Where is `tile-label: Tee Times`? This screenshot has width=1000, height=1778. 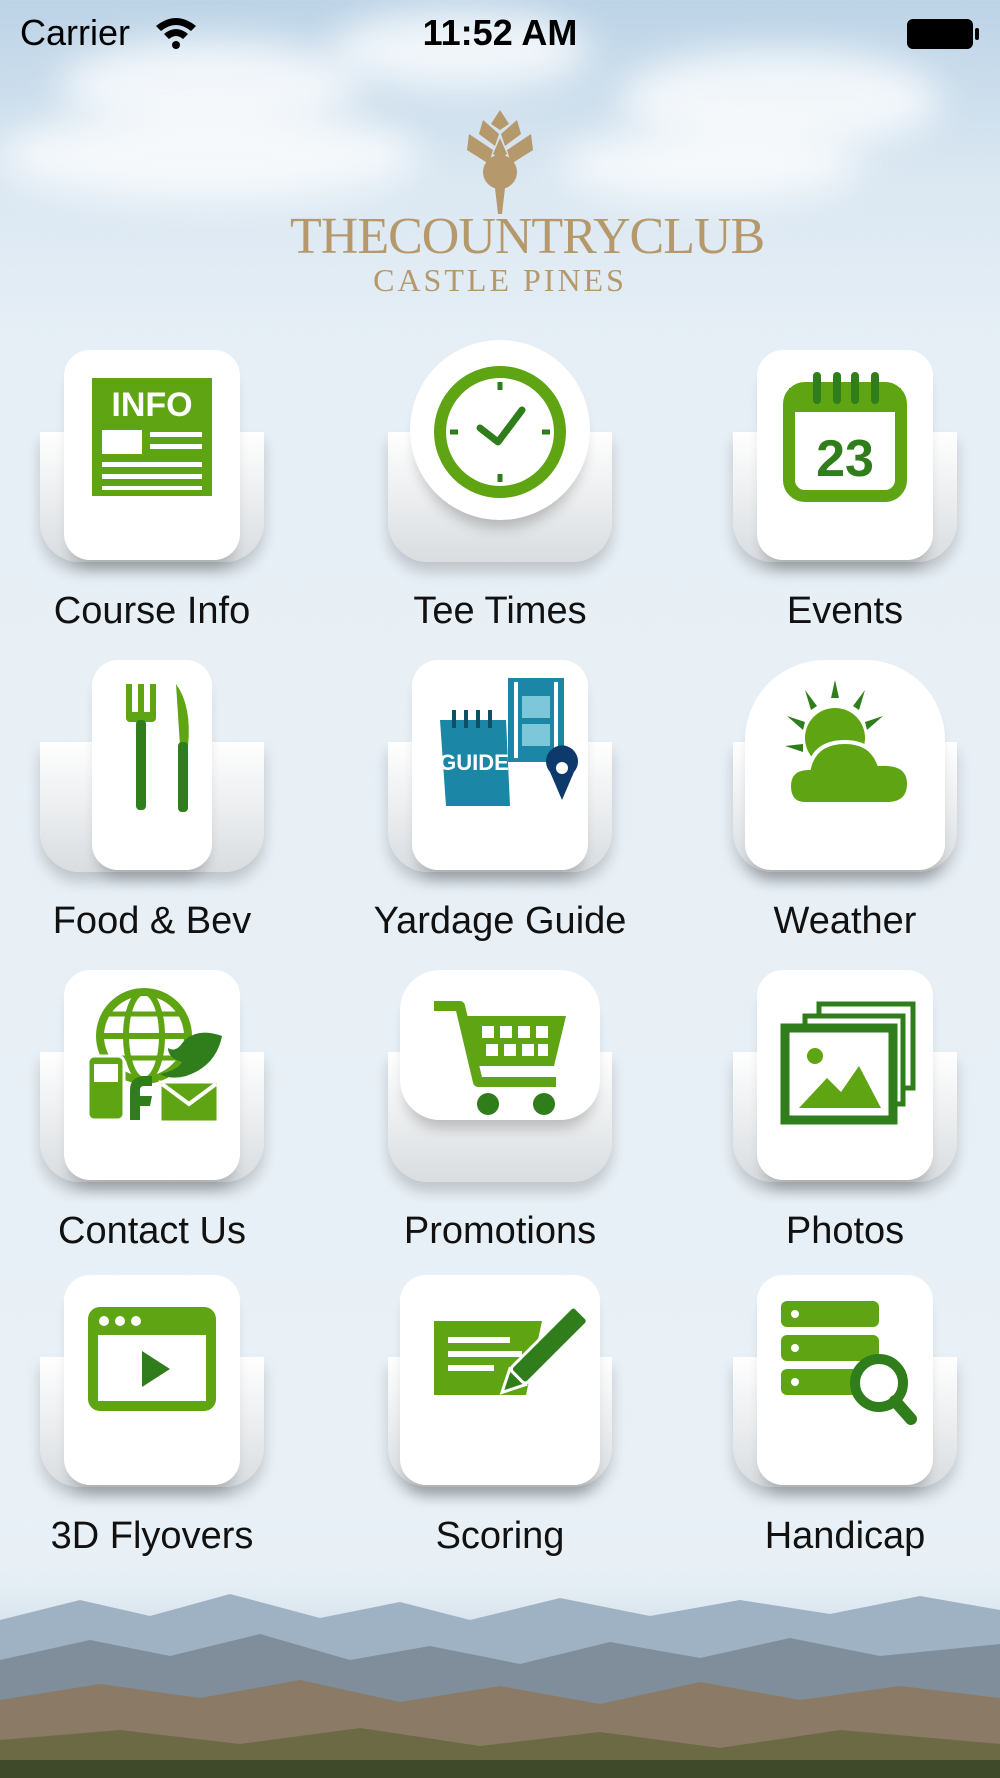 tile-label: Tee Times is located at coordinates (500, 611).